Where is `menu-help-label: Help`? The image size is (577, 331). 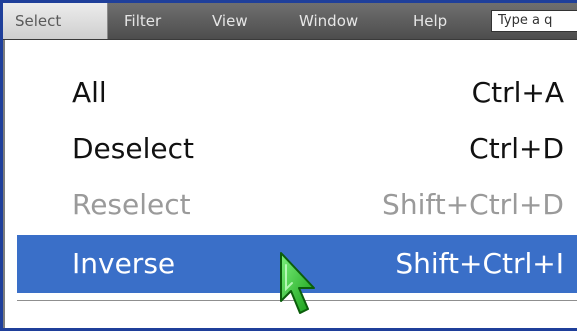 menu-help-label: Help is located at coordinates (430, 21).